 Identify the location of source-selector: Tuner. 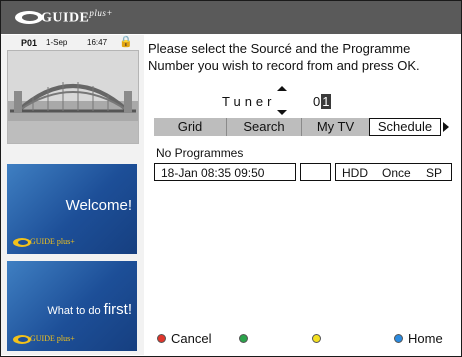
(248, 101).